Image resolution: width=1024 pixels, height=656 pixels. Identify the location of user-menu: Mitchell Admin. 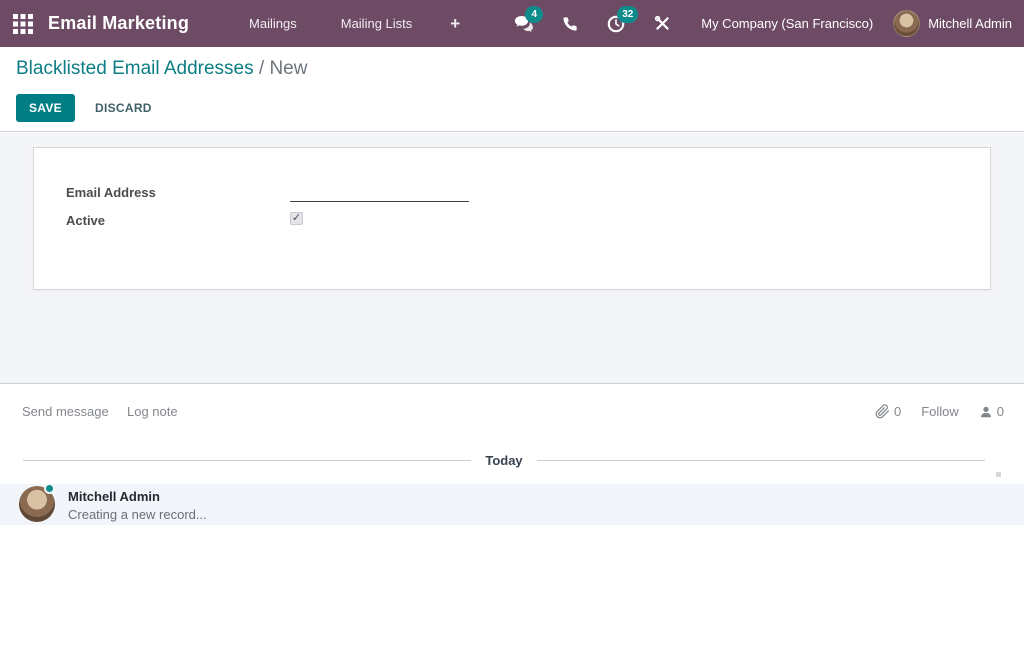
(953, 23).